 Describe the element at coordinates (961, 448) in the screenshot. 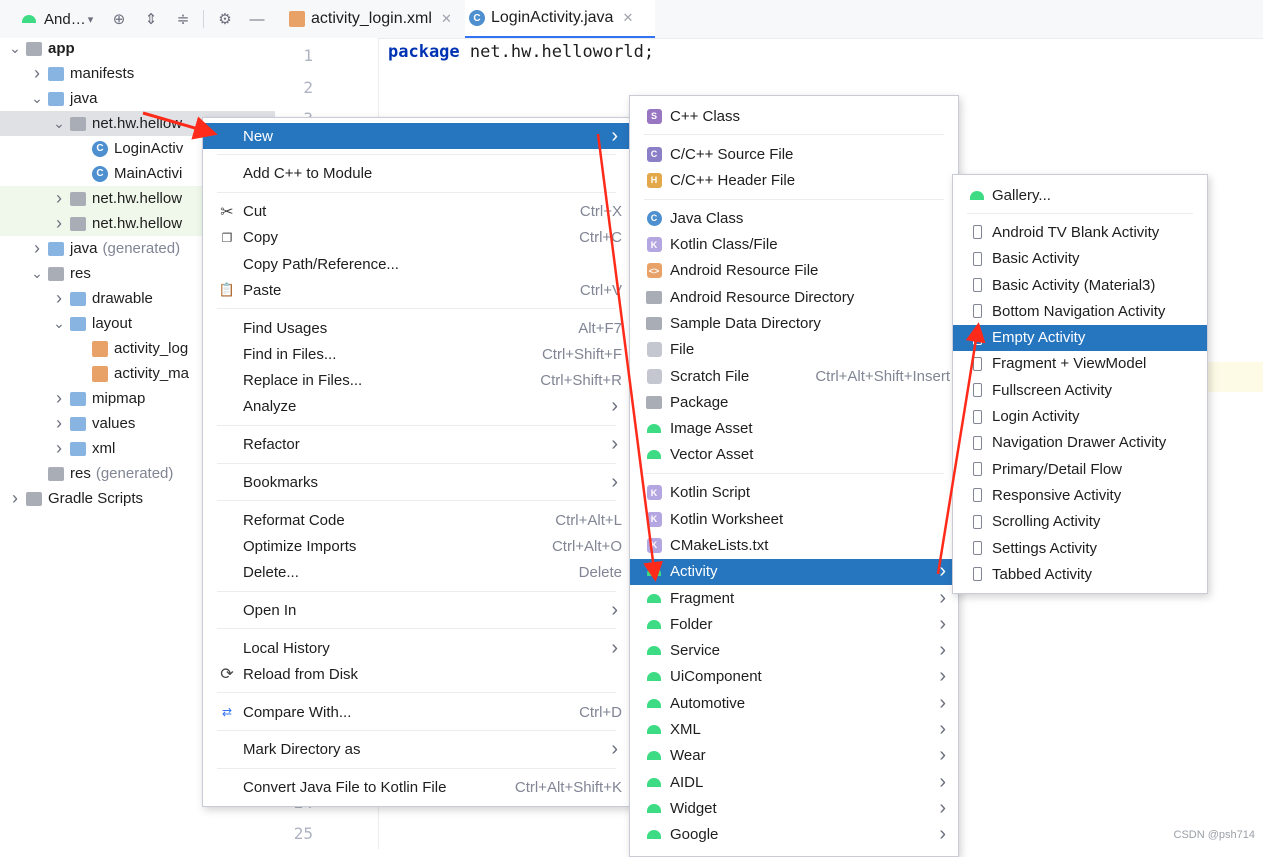

I see `arrow-to-empty-activity` at that location.